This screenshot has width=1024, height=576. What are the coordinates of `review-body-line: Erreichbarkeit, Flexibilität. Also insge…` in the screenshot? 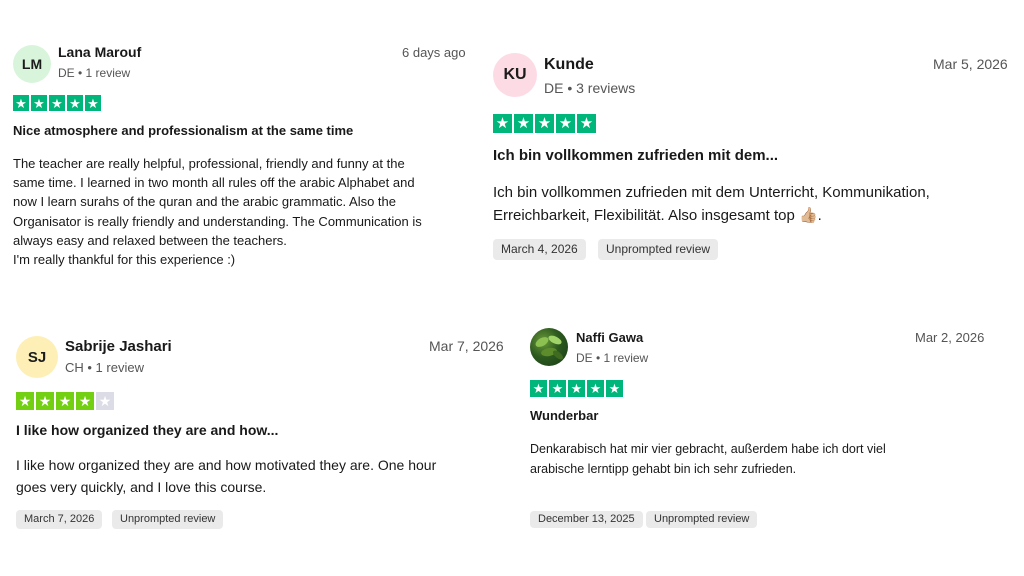 It's located at (657, 215).